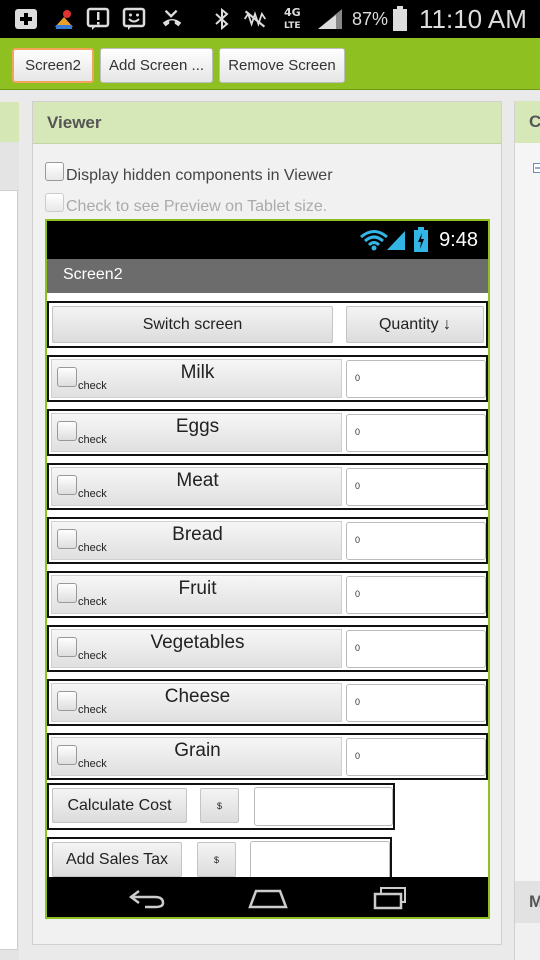  I want to click on media-panel: M, so click(527, 920).